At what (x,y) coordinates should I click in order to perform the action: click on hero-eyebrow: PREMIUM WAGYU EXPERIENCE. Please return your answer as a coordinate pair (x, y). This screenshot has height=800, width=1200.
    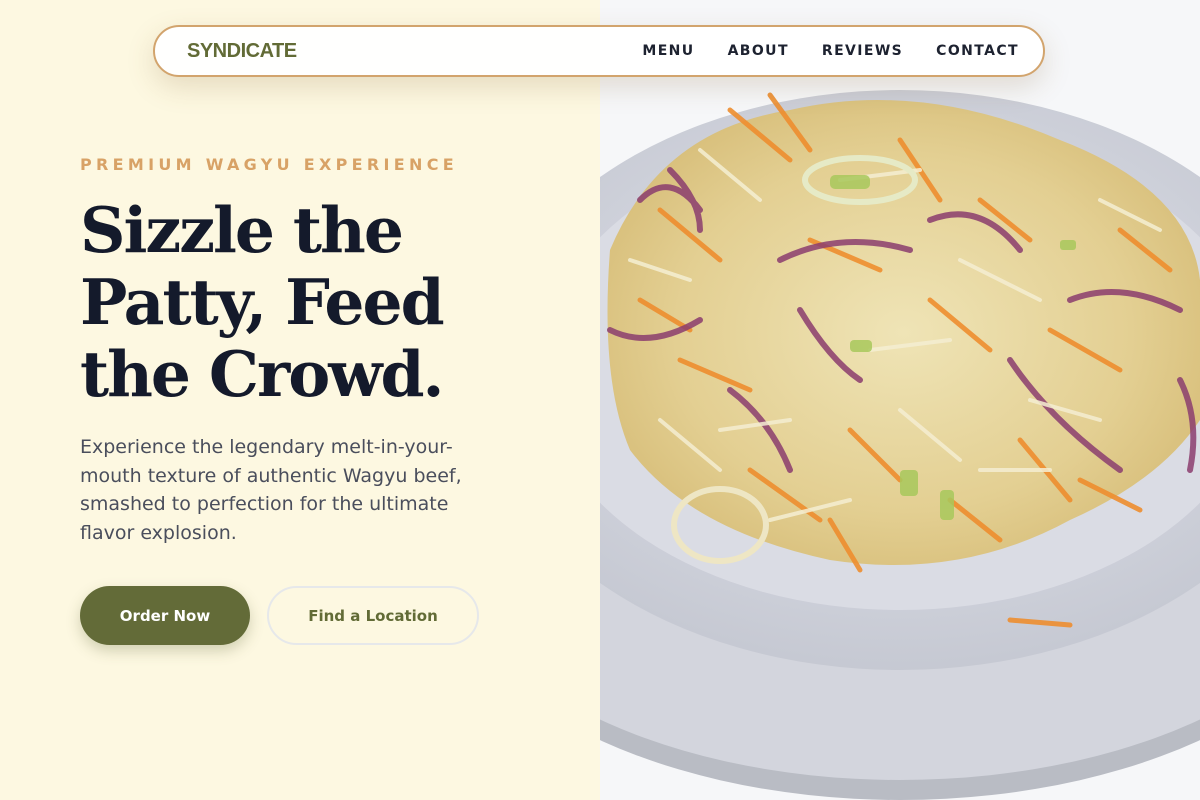
    Looking at the image, I should click on (269, 164).